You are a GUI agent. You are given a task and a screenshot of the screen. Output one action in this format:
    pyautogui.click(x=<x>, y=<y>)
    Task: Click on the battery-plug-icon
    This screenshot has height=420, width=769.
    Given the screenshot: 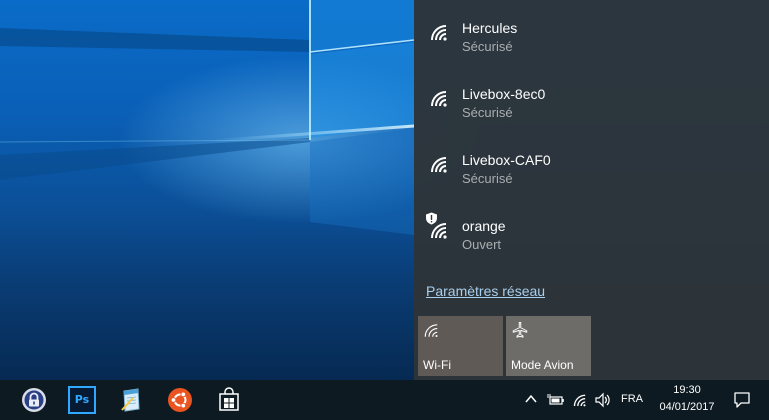 What is the action you would take?
    pyautogui.click(x=556, y=400)
    